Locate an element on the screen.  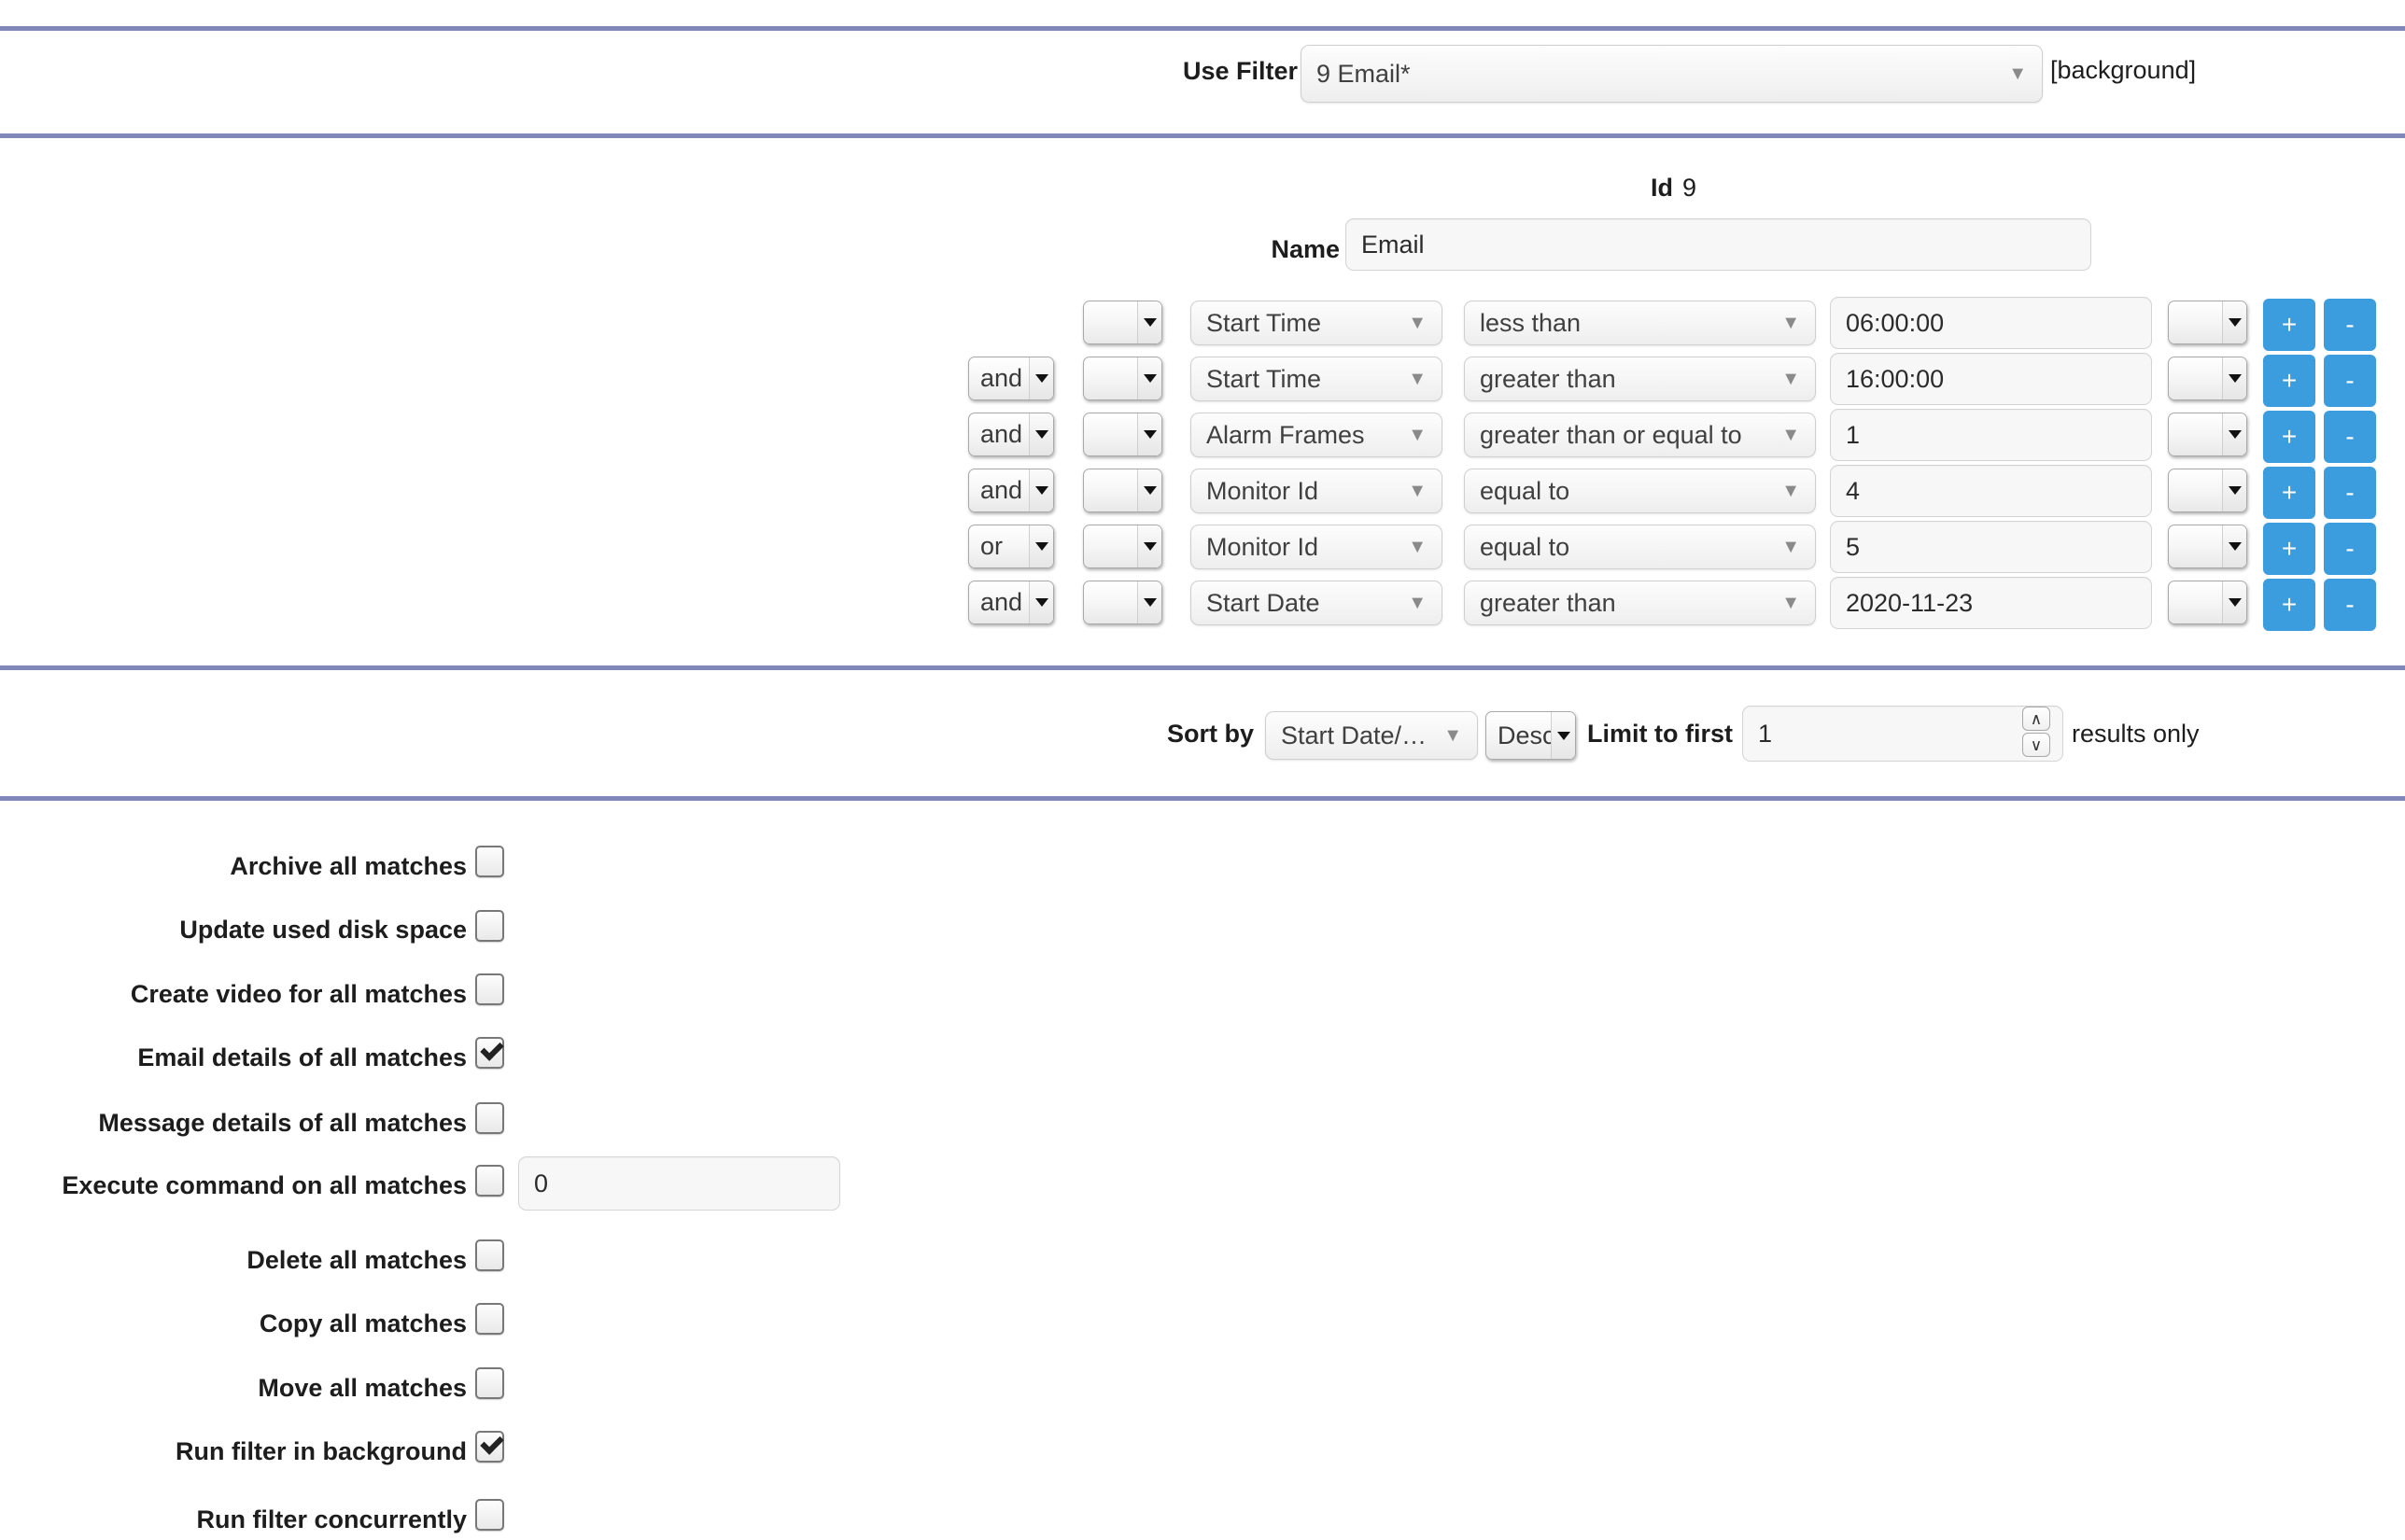
operator-value-0: less than is located at coordinates (1531, 322).